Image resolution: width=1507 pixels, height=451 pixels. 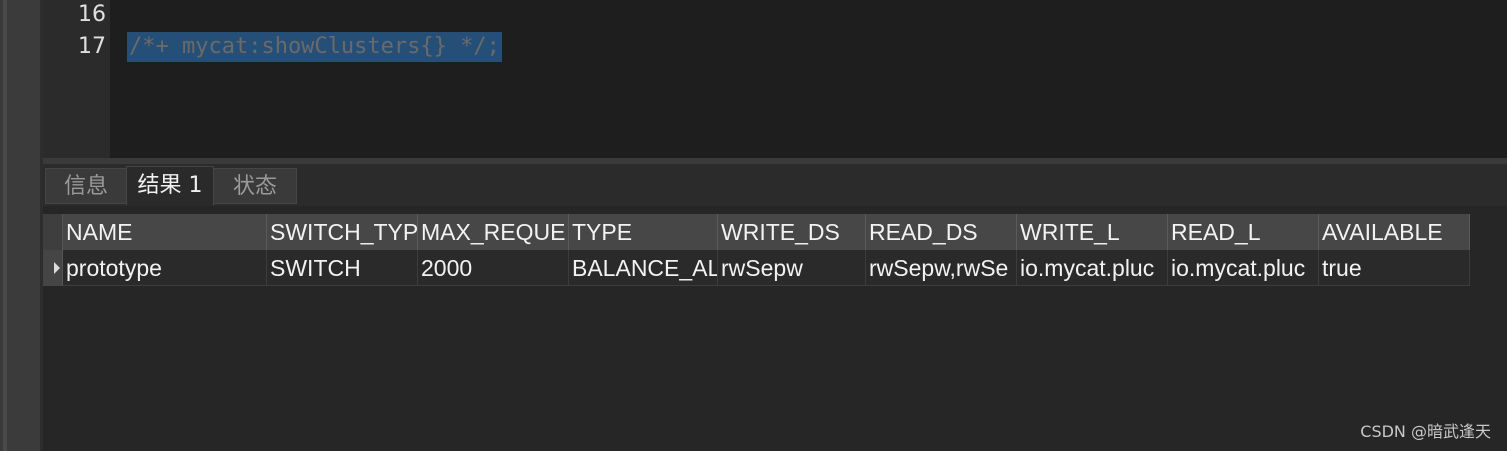 What do you see at coordinates (792, 268) in the screenshot?
I see `table-cell: rwSepw` at bounding box center [792, 268].